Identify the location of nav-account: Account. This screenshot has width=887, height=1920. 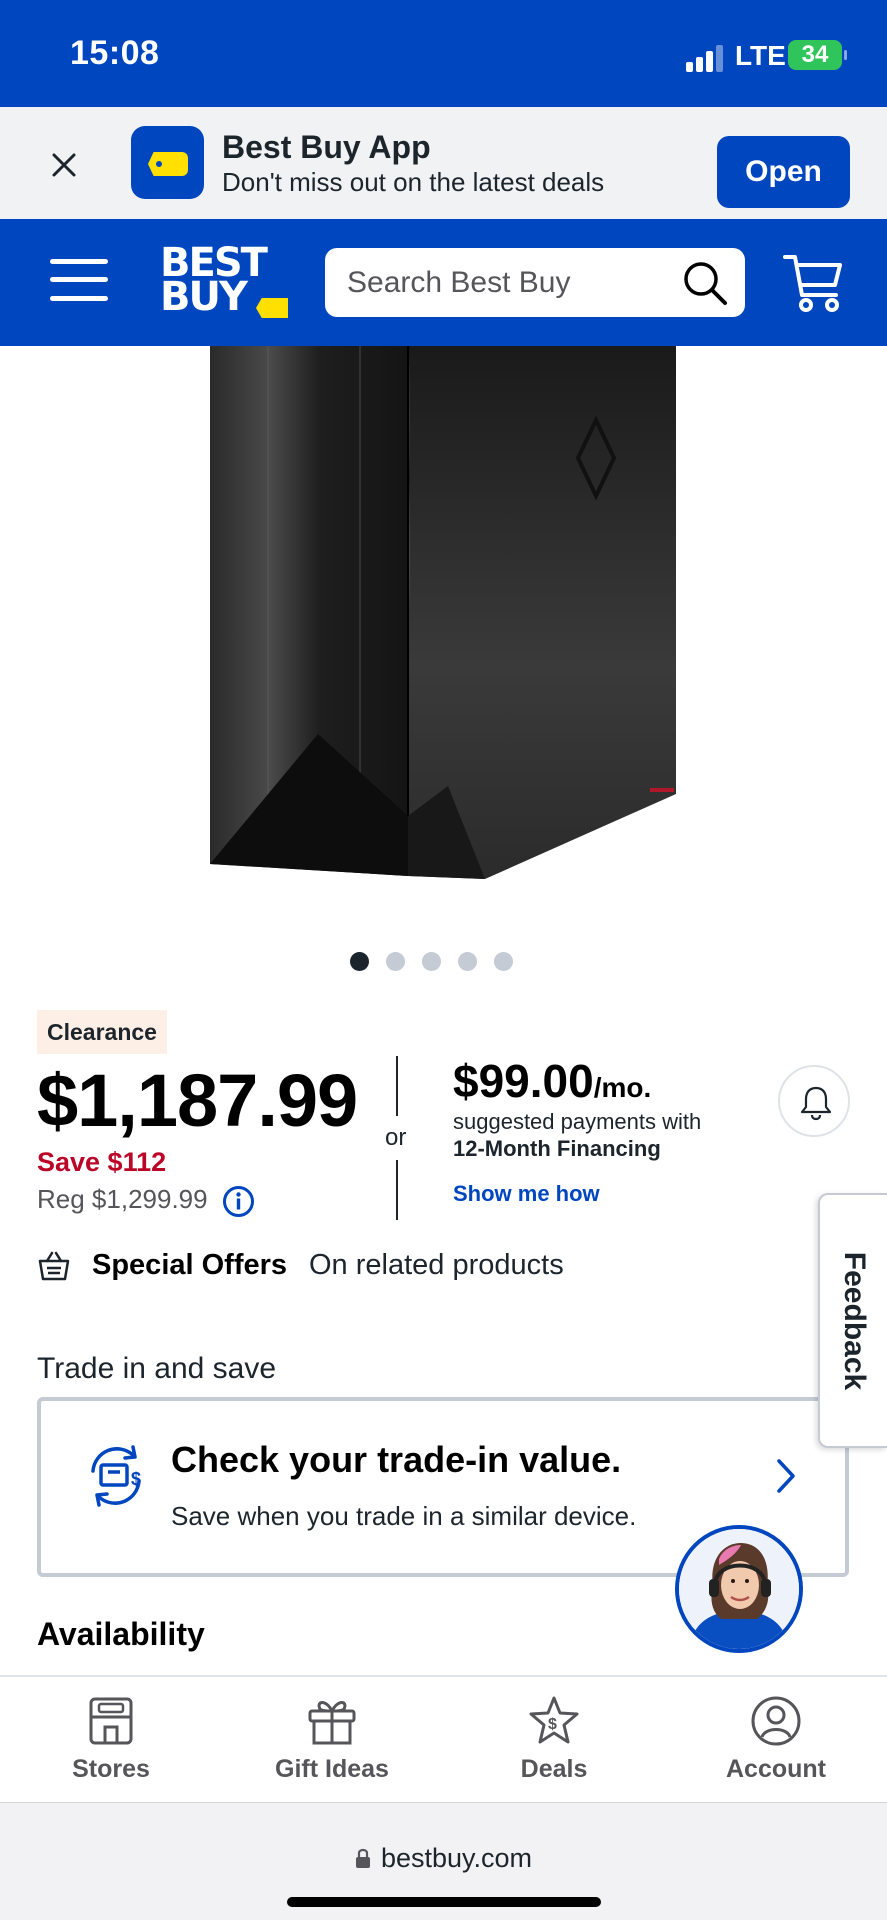
(776, 1745).